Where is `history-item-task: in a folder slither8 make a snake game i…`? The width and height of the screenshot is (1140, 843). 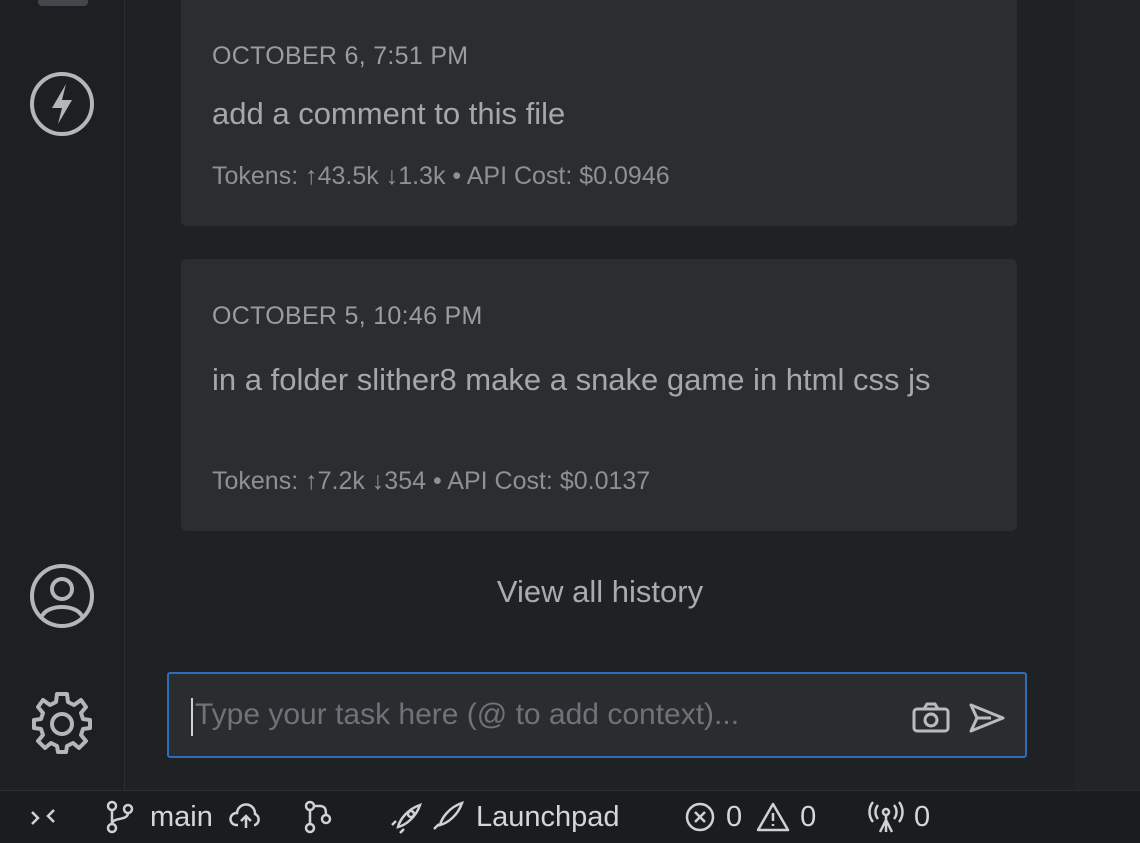
history-item-task: in a folder slither8 make a snake game i… is located at coordinates (571, 379).